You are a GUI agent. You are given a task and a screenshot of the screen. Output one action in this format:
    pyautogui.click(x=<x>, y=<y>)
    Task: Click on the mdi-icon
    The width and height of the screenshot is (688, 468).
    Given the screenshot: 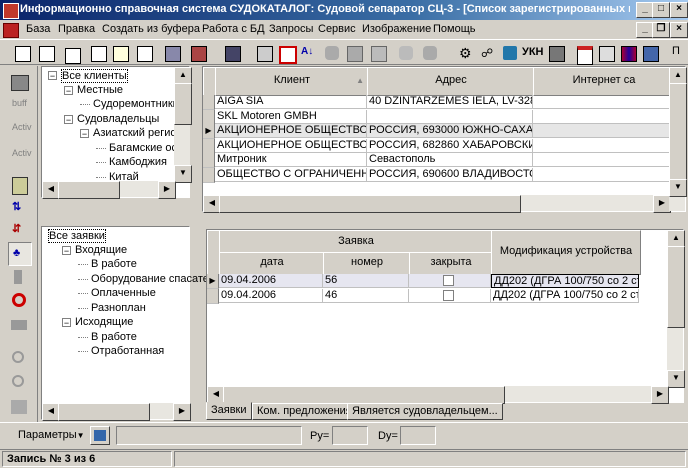 What is the action you would take?
    pyautogui.click(x=11, y=30)
    